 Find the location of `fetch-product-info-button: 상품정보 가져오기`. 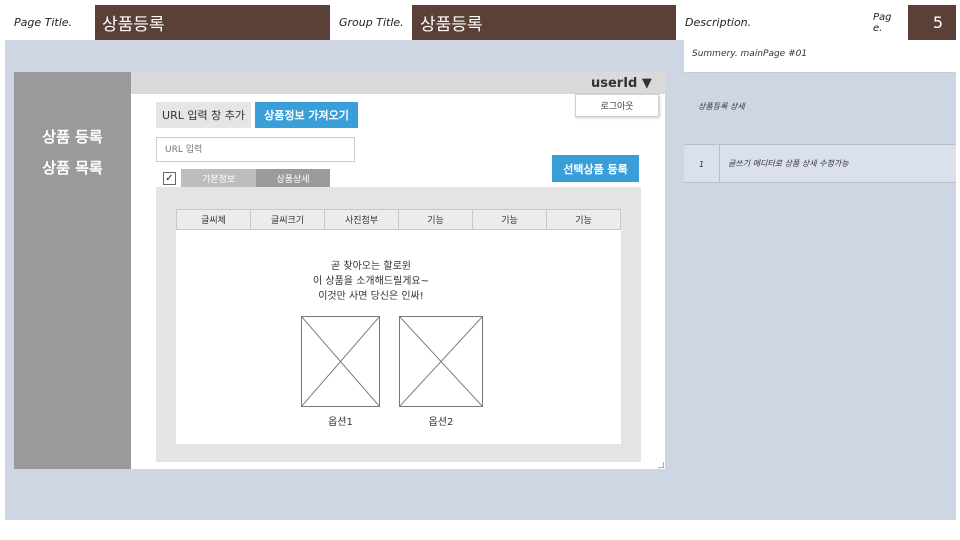

fetch-product-info-button: 상품정보 가져오기 is located at coordinates (306, 115).